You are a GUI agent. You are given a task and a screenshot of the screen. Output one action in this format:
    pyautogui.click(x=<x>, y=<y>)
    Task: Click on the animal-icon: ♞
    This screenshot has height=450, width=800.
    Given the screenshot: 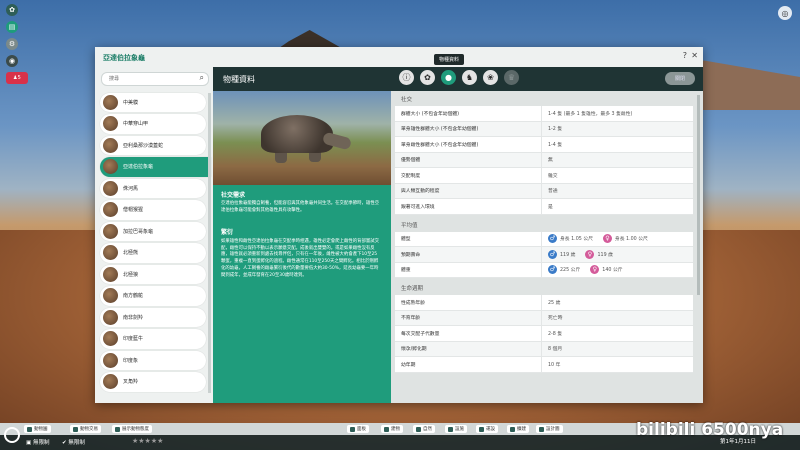 What is the action you would take?
    pyautogui.click(x=469, y=77)
    